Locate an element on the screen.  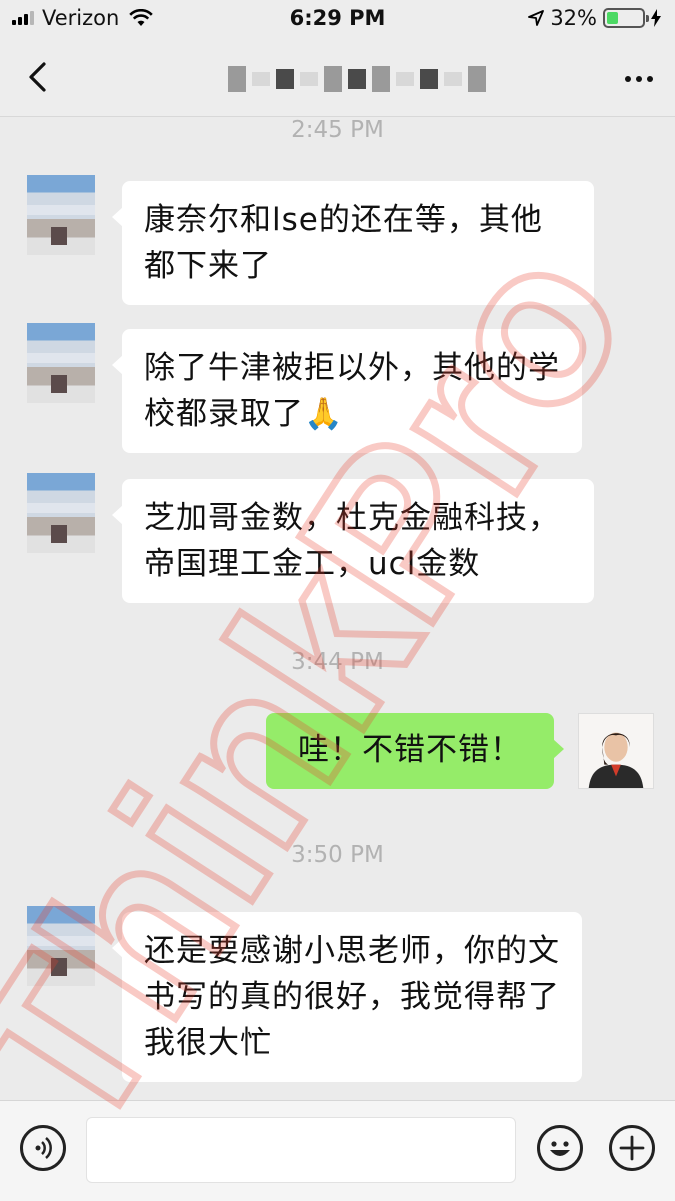
more-options-button is located at coordinates (639, 79).